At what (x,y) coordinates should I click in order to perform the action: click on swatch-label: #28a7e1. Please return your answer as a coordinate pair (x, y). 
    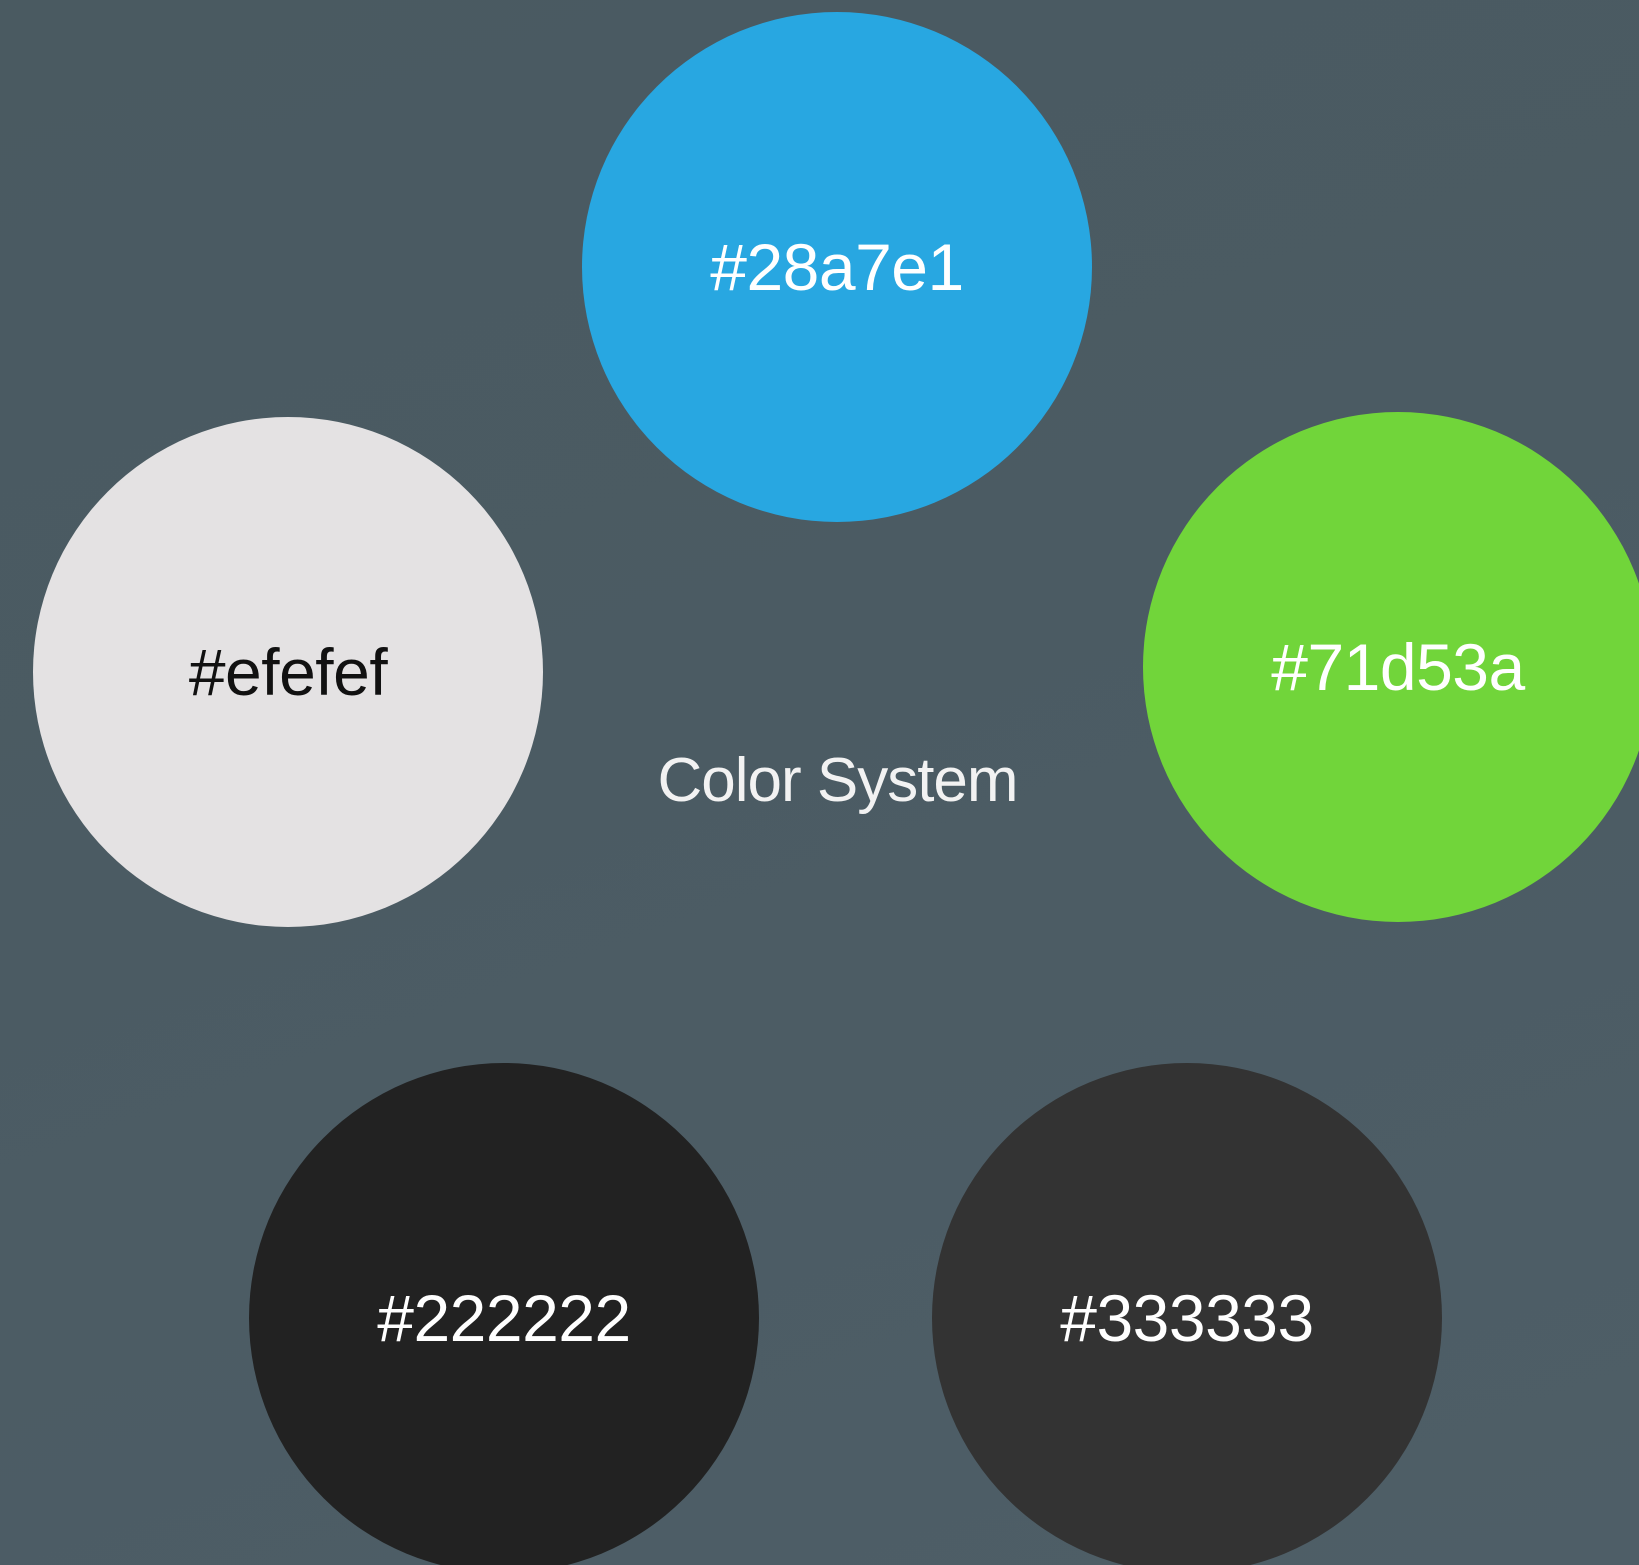
    Looking at the image, I should click on (837, 267).